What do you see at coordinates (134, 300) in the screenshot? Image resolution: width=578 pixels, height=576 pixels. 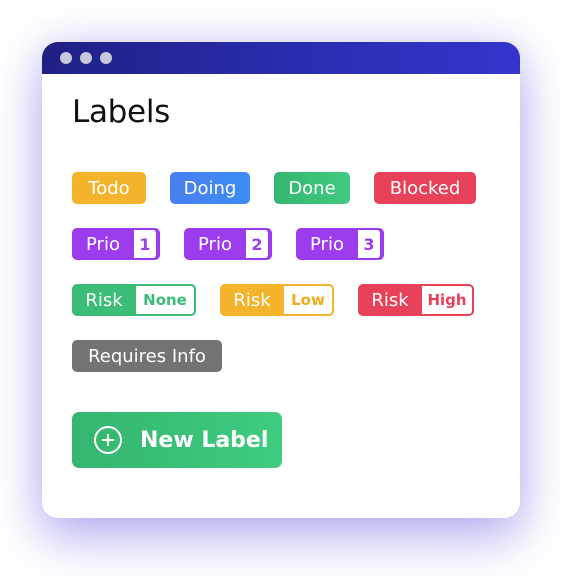 I see `label-risk-none: Risk None` at bounding box center [134, 300].